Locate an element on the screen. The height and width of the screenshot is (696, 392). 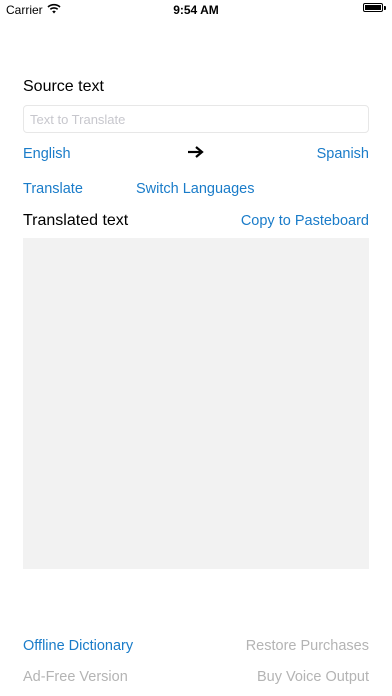
restore-purchases-button: Restore Purchases is located at coordinates (307, 646).